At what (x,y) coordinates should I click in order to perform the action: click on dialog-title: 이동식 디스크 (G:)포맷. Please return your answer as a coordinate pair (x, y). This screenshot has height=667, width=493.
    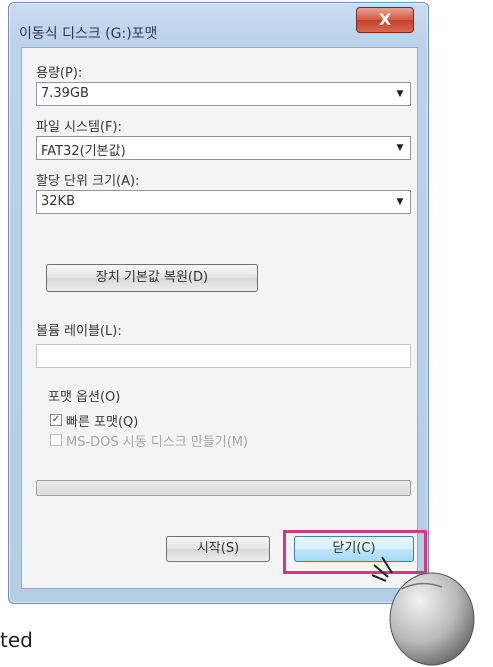
    Looking at the image, I should click on (88, 34).